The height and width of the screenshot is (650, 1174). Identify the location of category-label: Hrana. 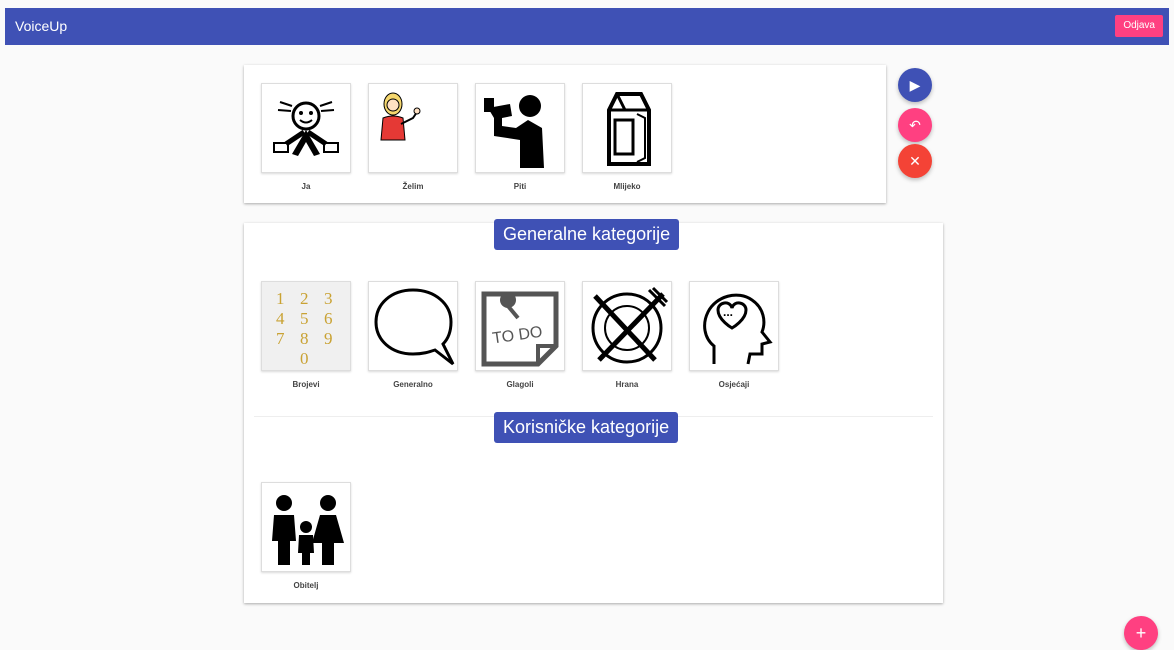
(627, 384).